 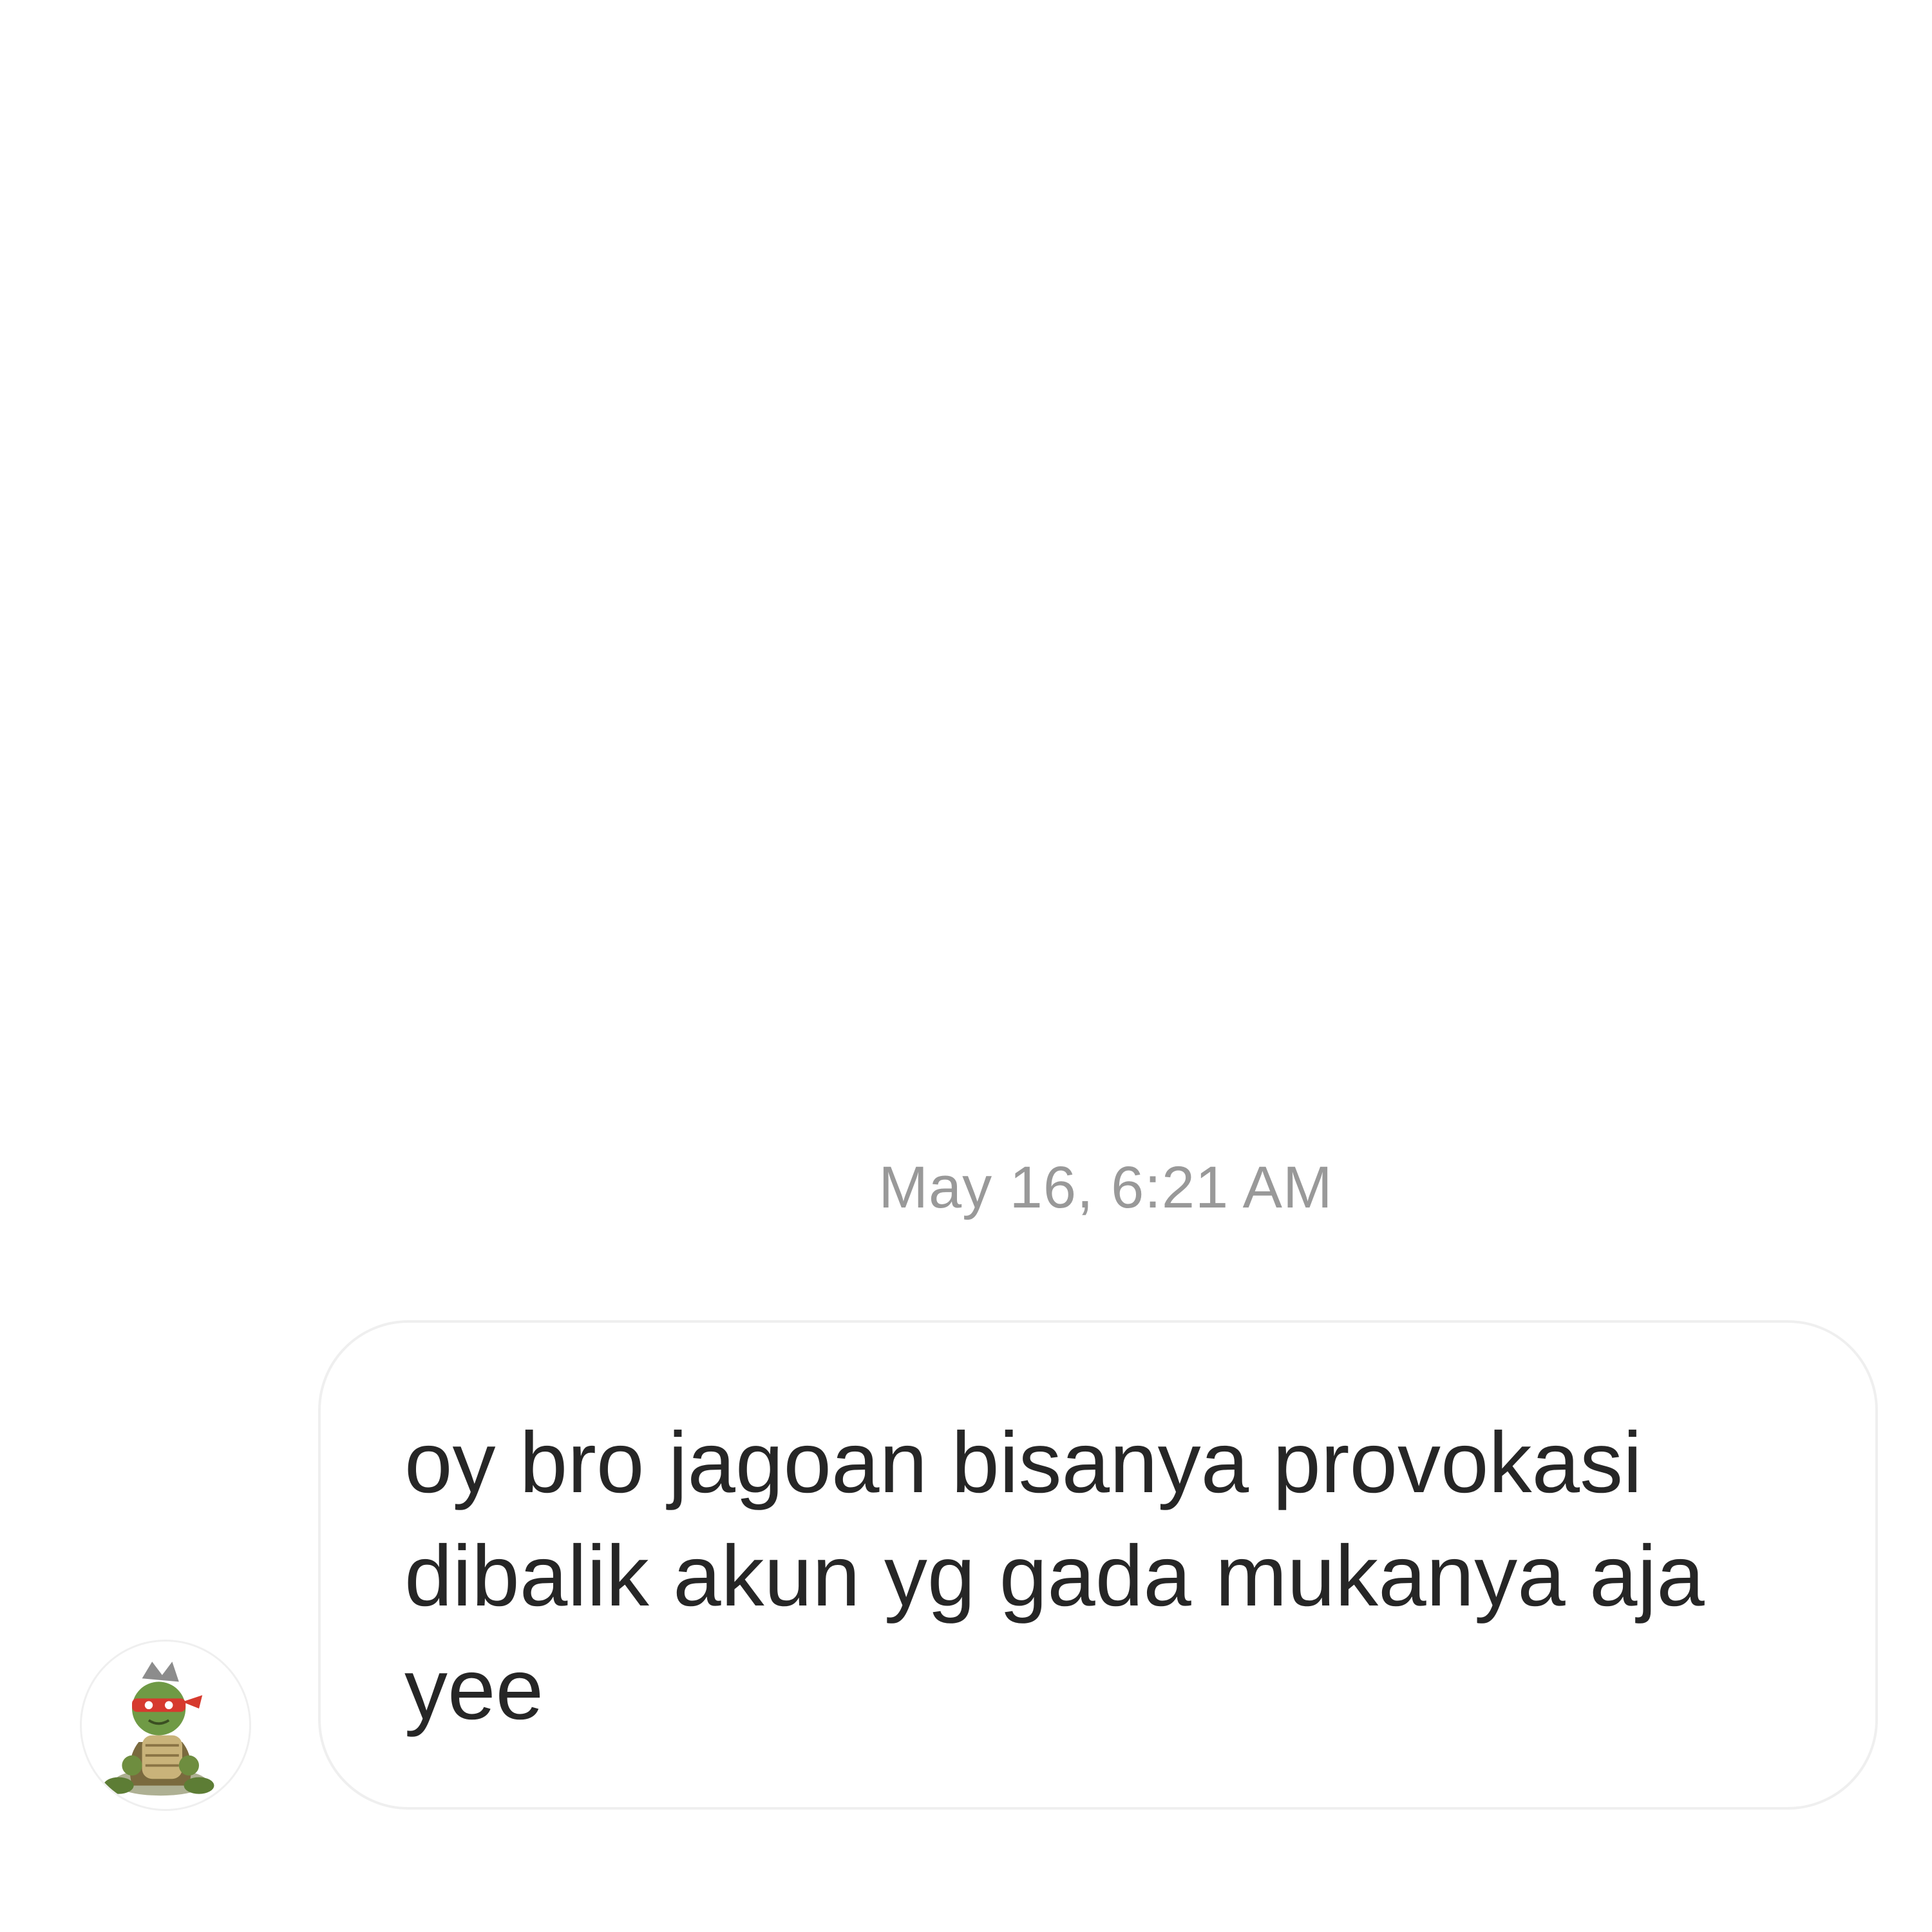 What do you see at coordinates (159, 1729) in the screenshot?
I see `cartoon-turtle-avatar-icon` at bounding box center [159, 1729].